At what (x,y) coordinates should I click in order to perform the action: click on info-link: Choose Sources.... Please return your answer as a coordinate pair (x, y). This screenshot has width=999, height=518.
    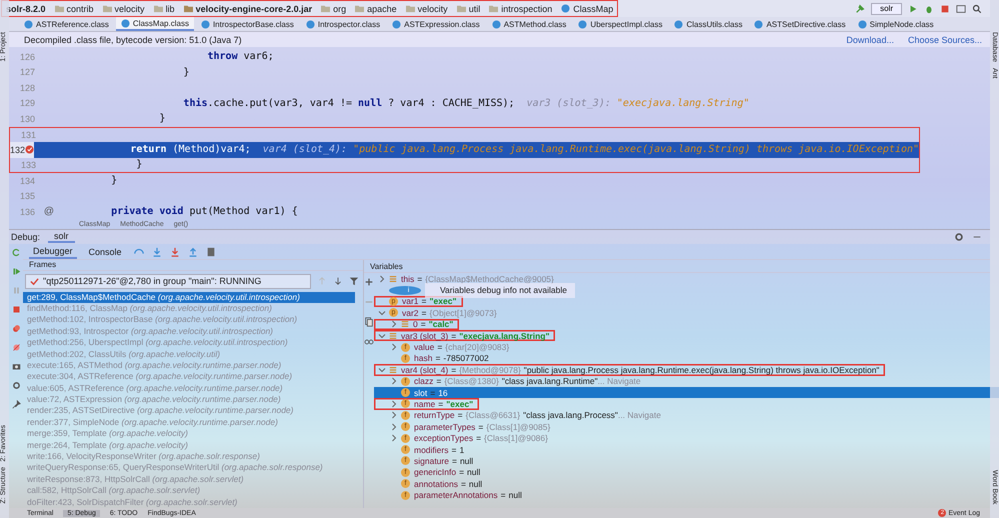
    Looking at the image, I should click on (945, 39).